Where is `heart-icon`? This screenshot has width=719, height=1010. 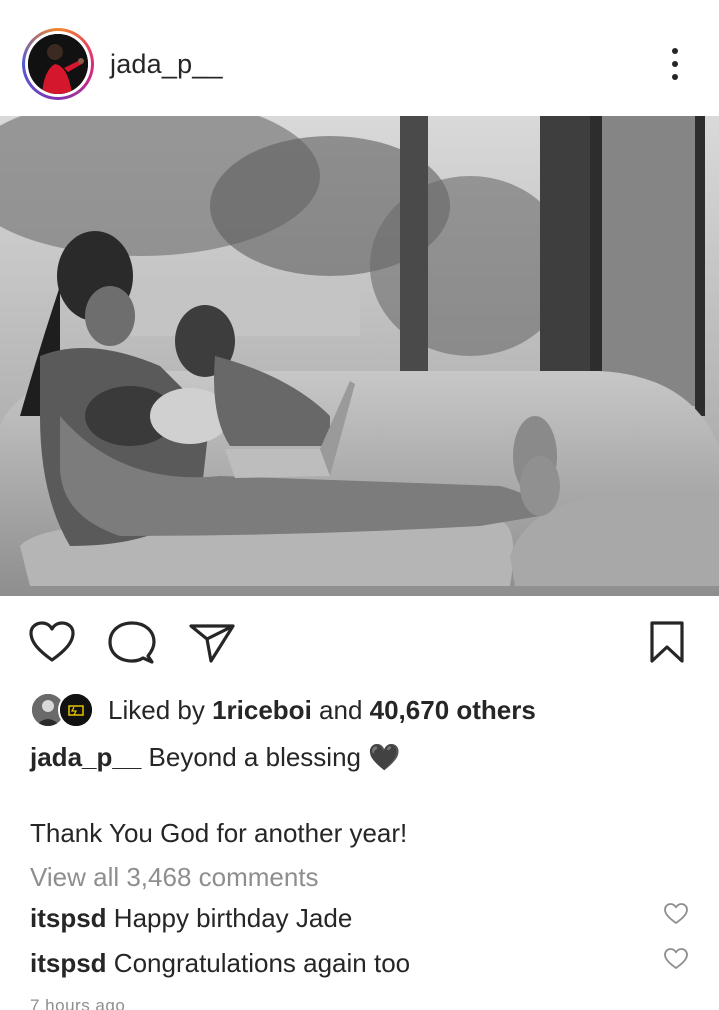
heart-icon is located at coordinates (52, 642).